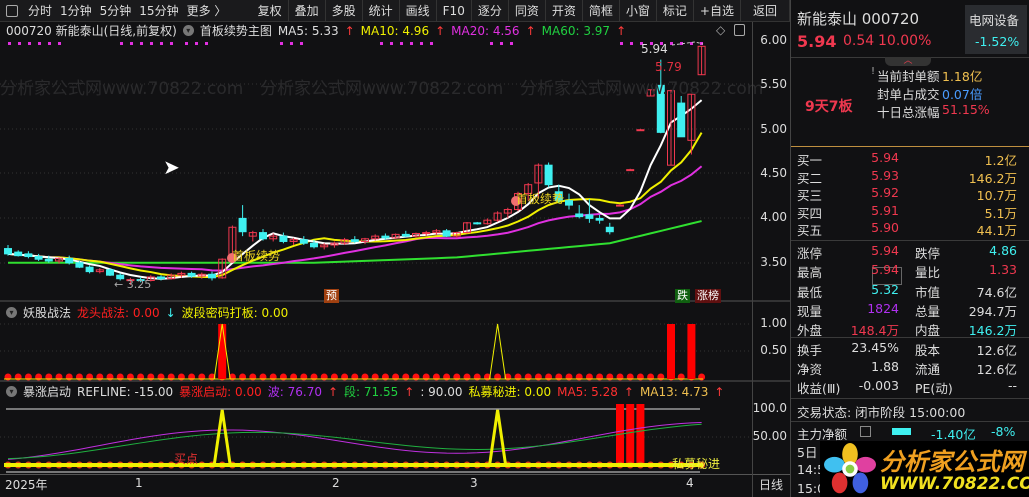 This screenshot has width=1029, height=497. Describe the element at coordinates (186, 459) in the screenshot. I see `buy-label: 买点` at that location.